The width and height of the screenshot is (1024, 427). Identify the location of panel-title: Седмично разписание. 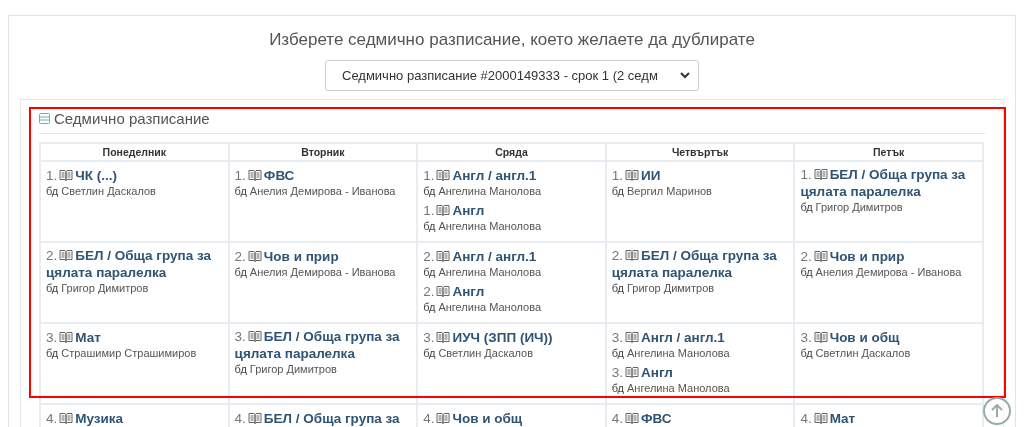
(132, 118).